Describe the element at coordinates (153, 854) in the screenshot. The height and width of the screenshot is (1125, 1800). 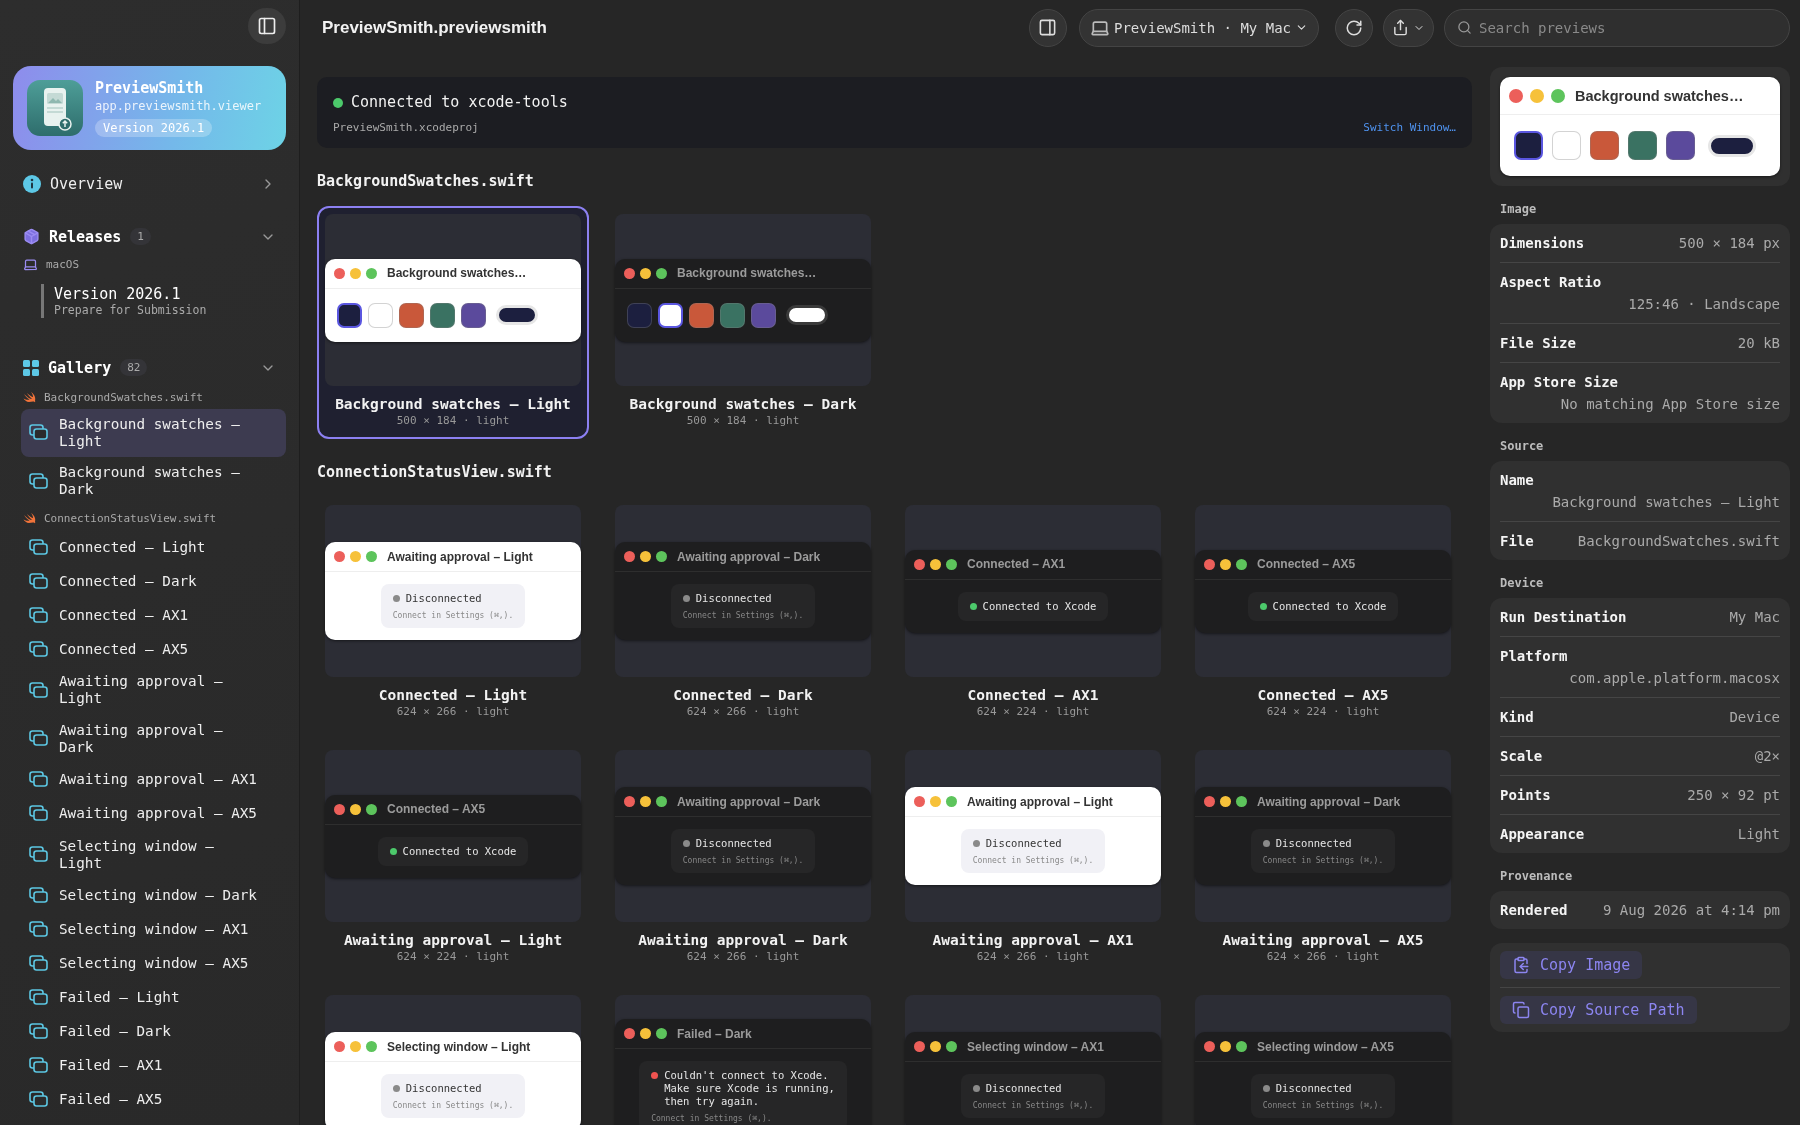
I see `gallery-item: Selecting window — Light` at that location.